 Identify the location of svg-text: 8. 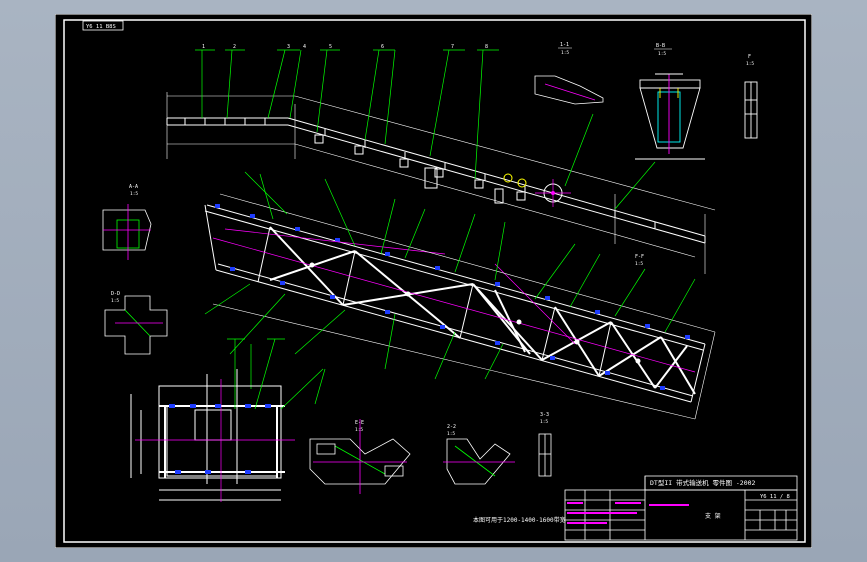
(486, 47).